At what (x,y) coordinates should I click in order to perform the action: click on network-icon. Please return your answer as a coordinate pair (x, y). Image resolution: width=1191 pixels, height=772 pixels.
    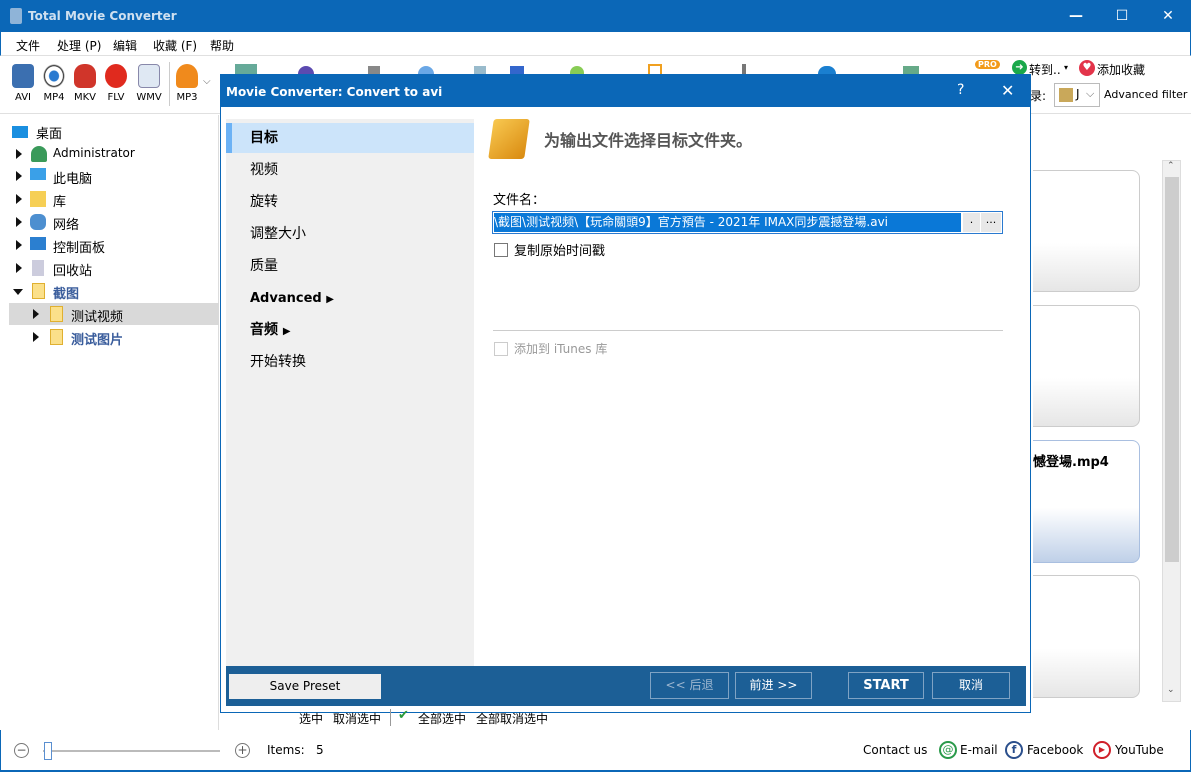
    Looking at the image, I should click on (38, 222).